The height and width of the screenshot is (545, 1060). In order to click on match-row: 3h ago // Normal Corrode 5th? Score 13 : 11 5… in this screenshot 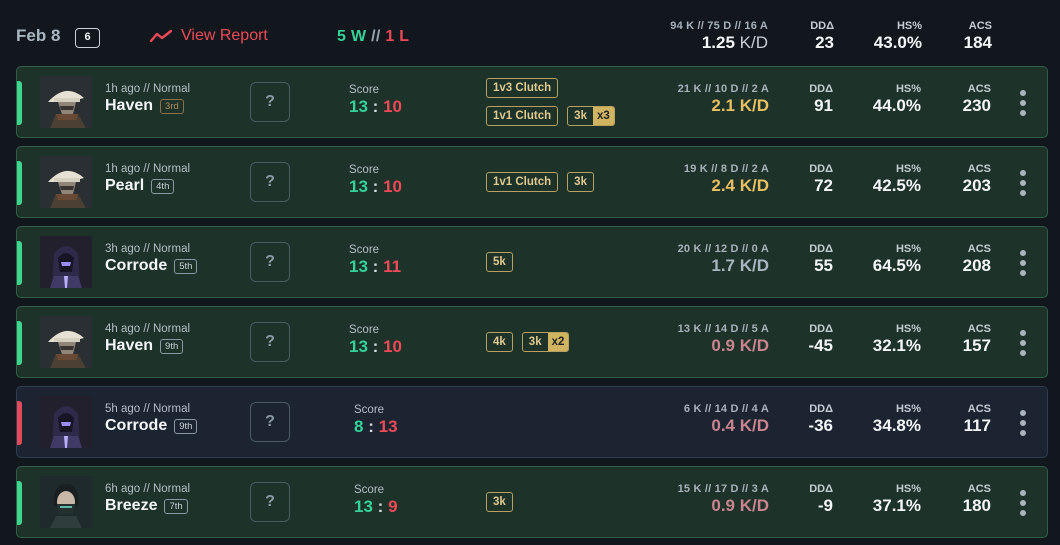, I will do `click(532, 262)`.